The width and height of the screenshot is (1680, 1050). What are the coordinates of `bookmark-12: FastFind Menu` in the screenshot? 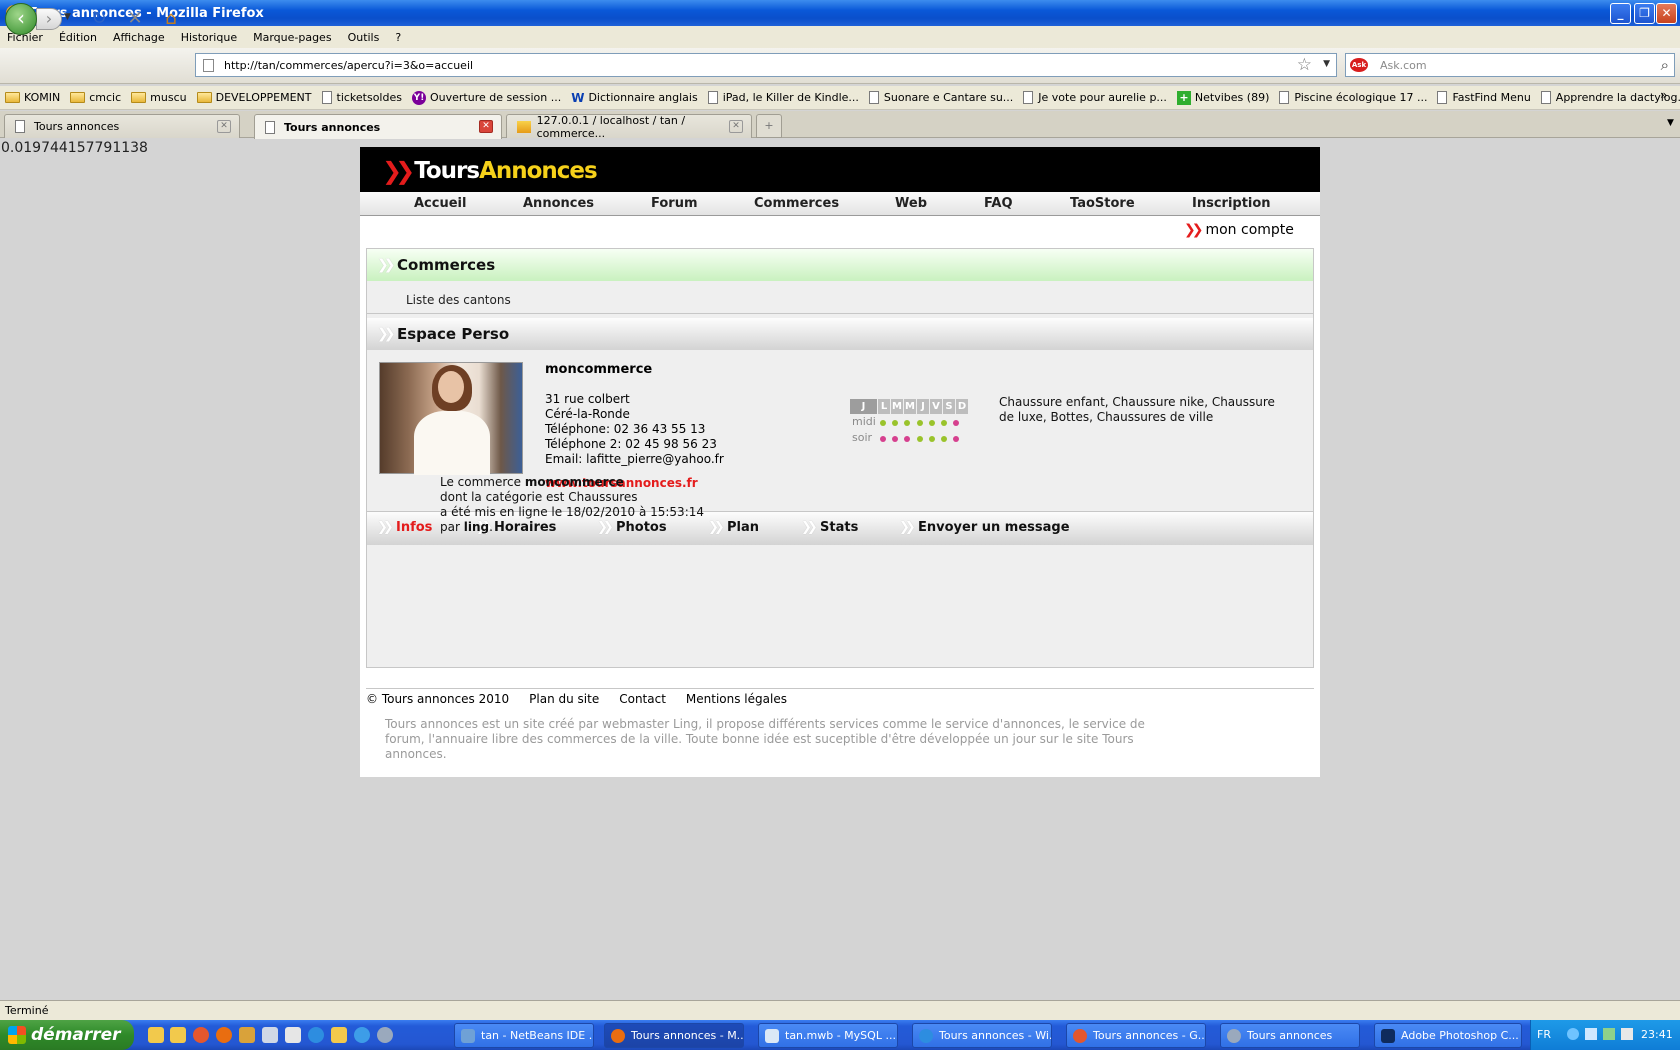 It's located at (1484, 97).